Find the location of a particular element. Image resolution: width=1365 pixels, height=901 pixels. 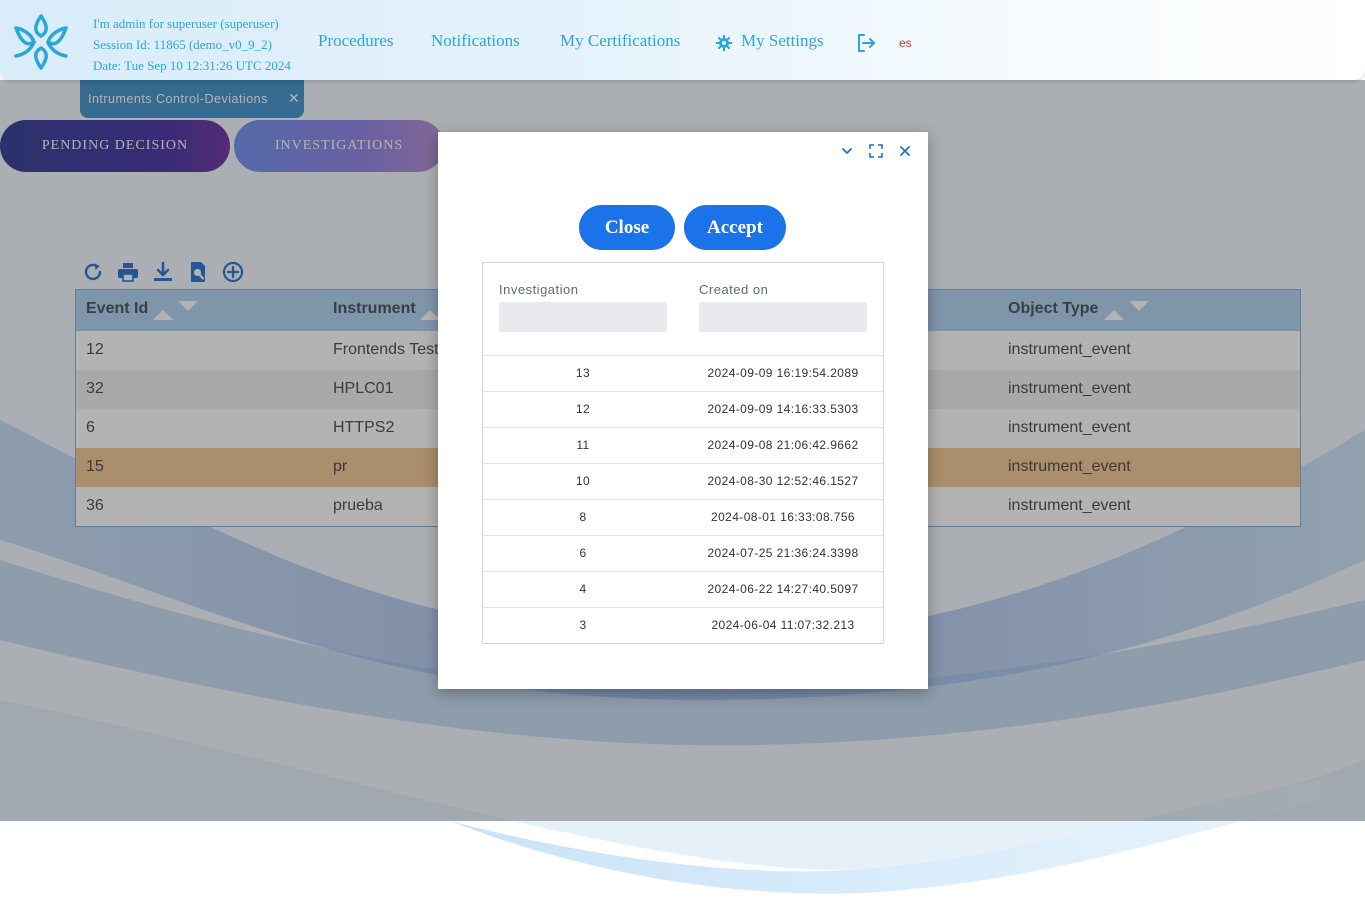

table-row: 10 2024-08-30 12:52:46.1527 is located at coordinates (683, 481).